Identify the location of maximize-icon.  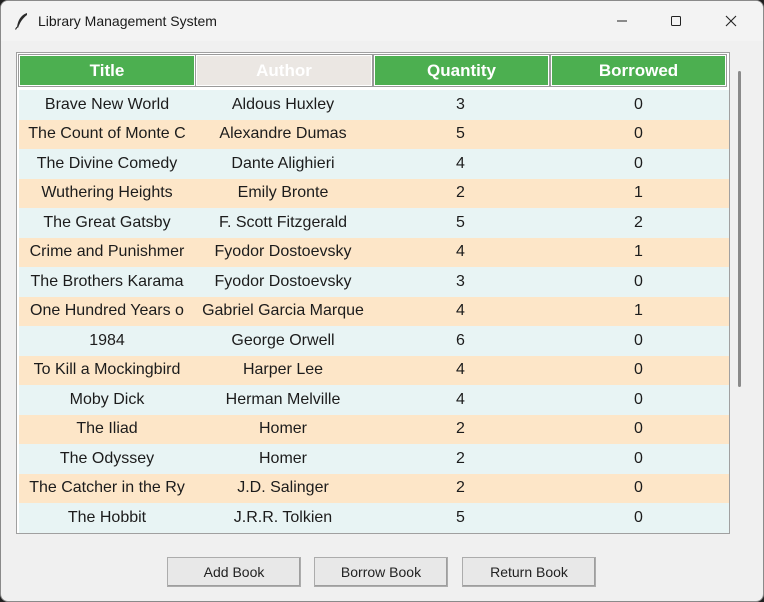
(676, 21).